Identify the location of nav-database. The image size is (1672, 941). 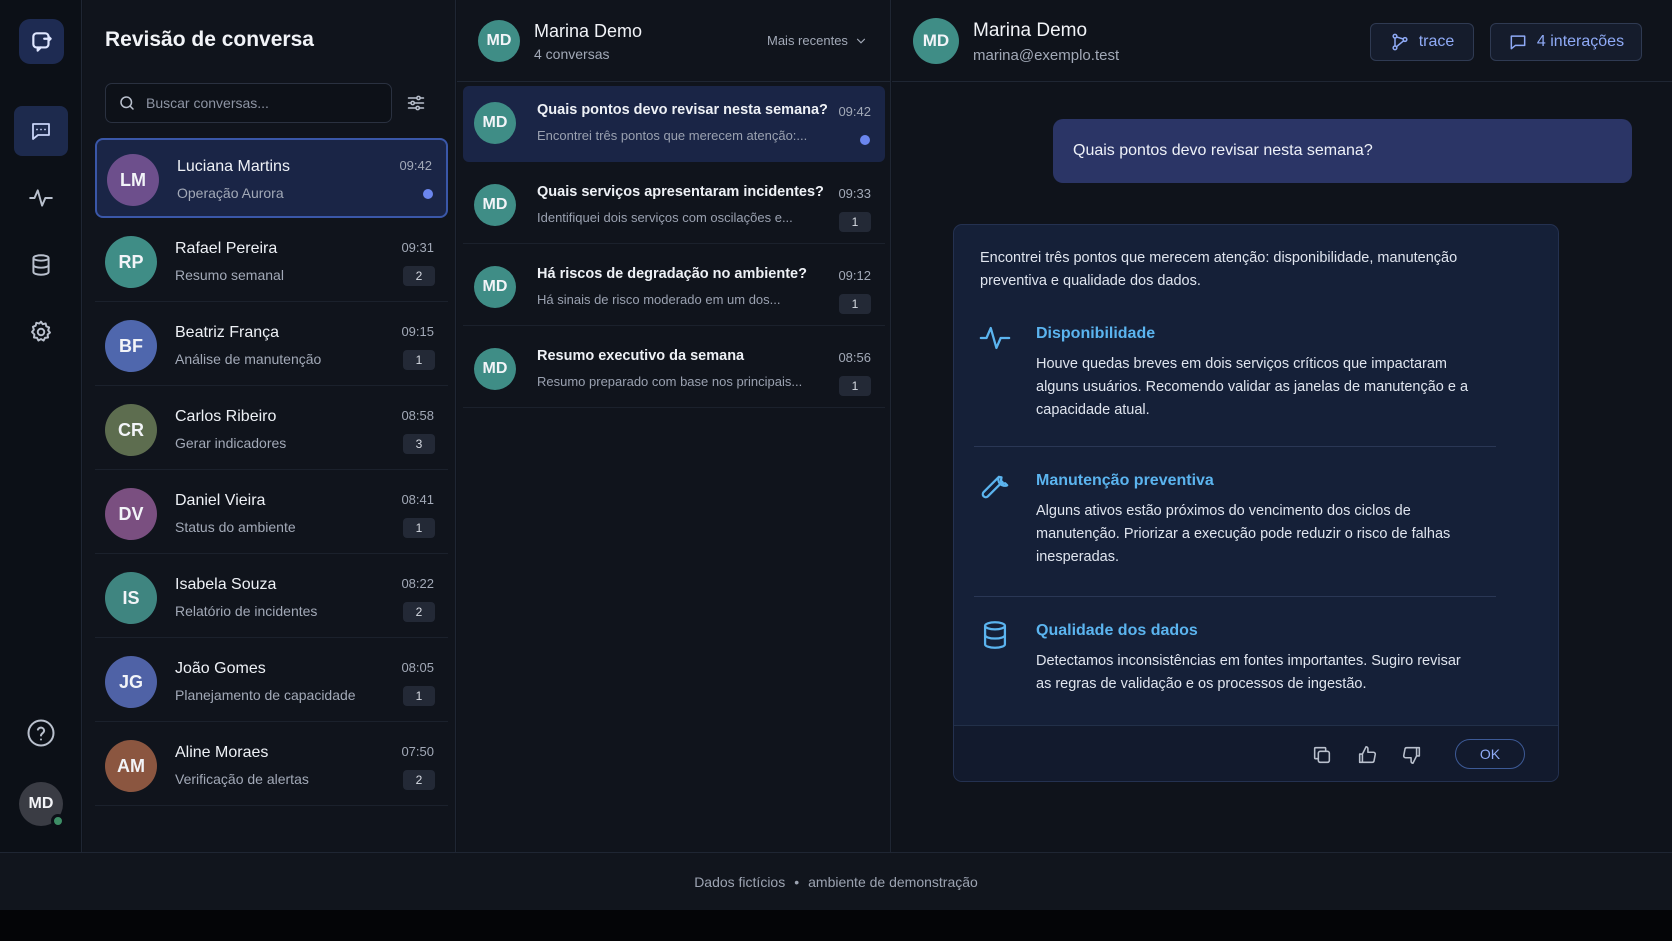
(41, 265).